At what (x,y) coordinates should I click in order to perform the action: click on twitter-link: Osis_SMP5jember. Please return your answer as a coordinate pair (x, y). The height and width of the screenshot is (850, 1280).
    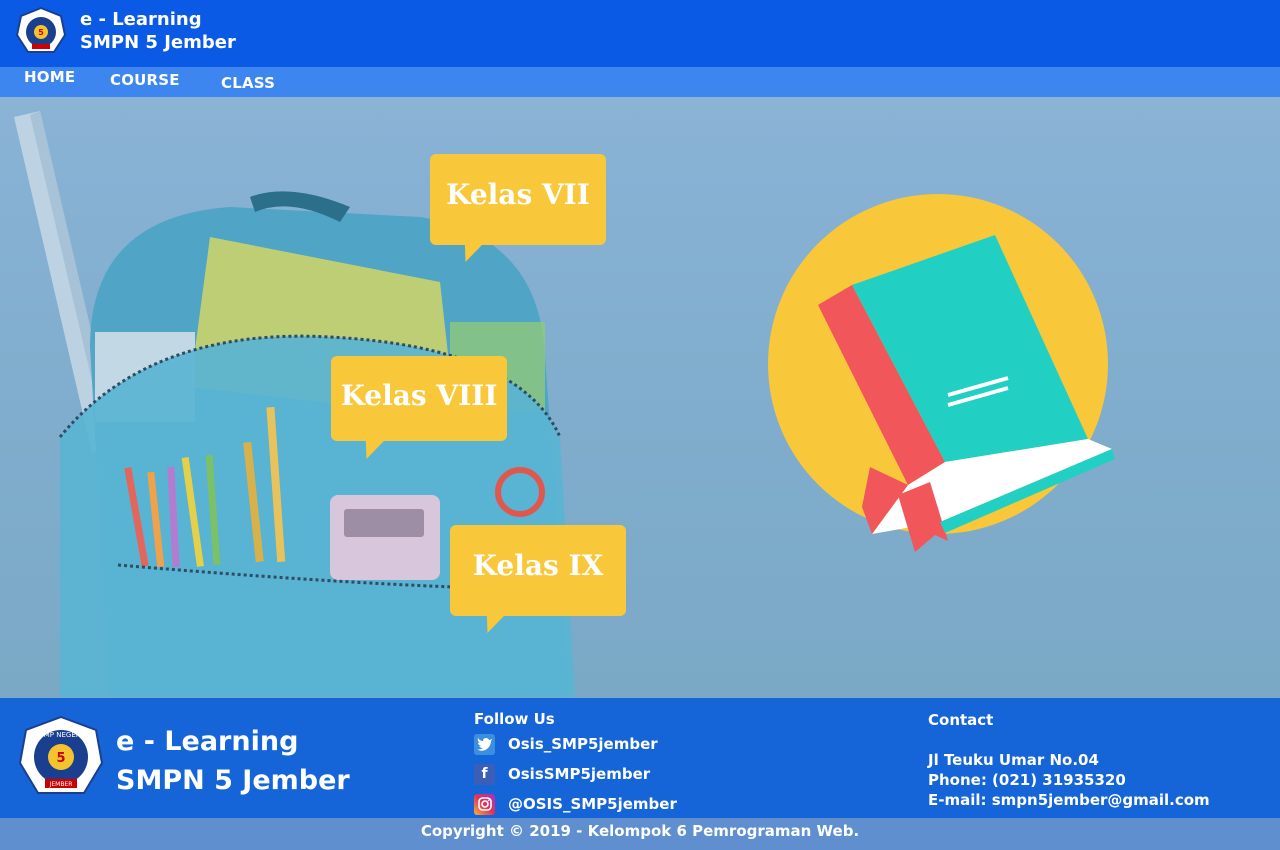
    Looking at the image, I should click on (566, 744).